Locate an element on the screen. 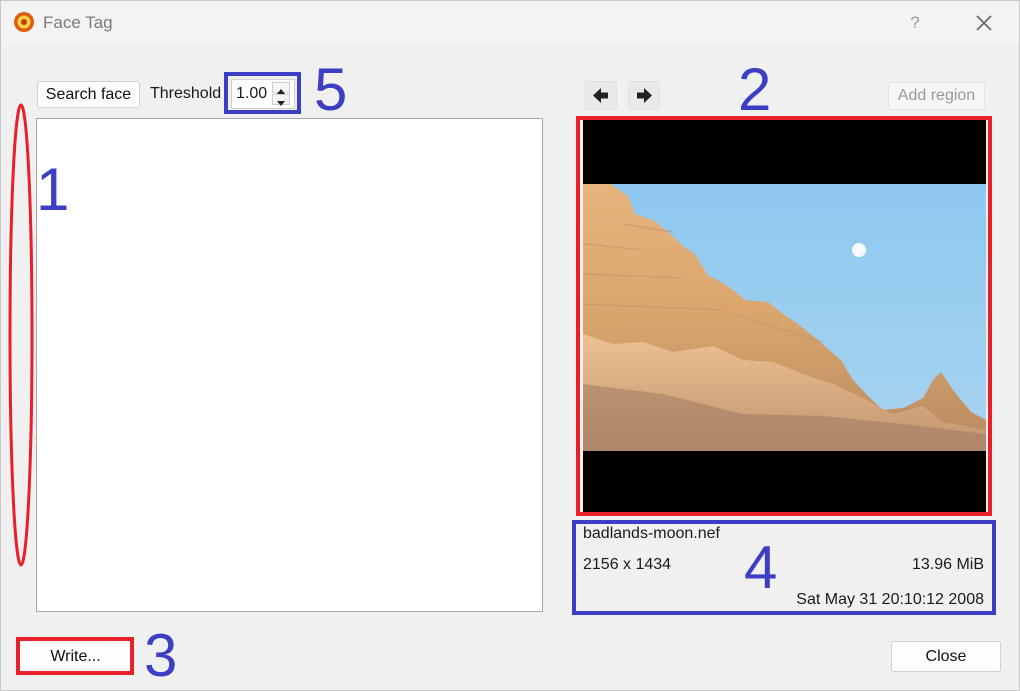 The image size is (1020, 691). annotation-number-1: 1 is located at coordinates (53, 189).